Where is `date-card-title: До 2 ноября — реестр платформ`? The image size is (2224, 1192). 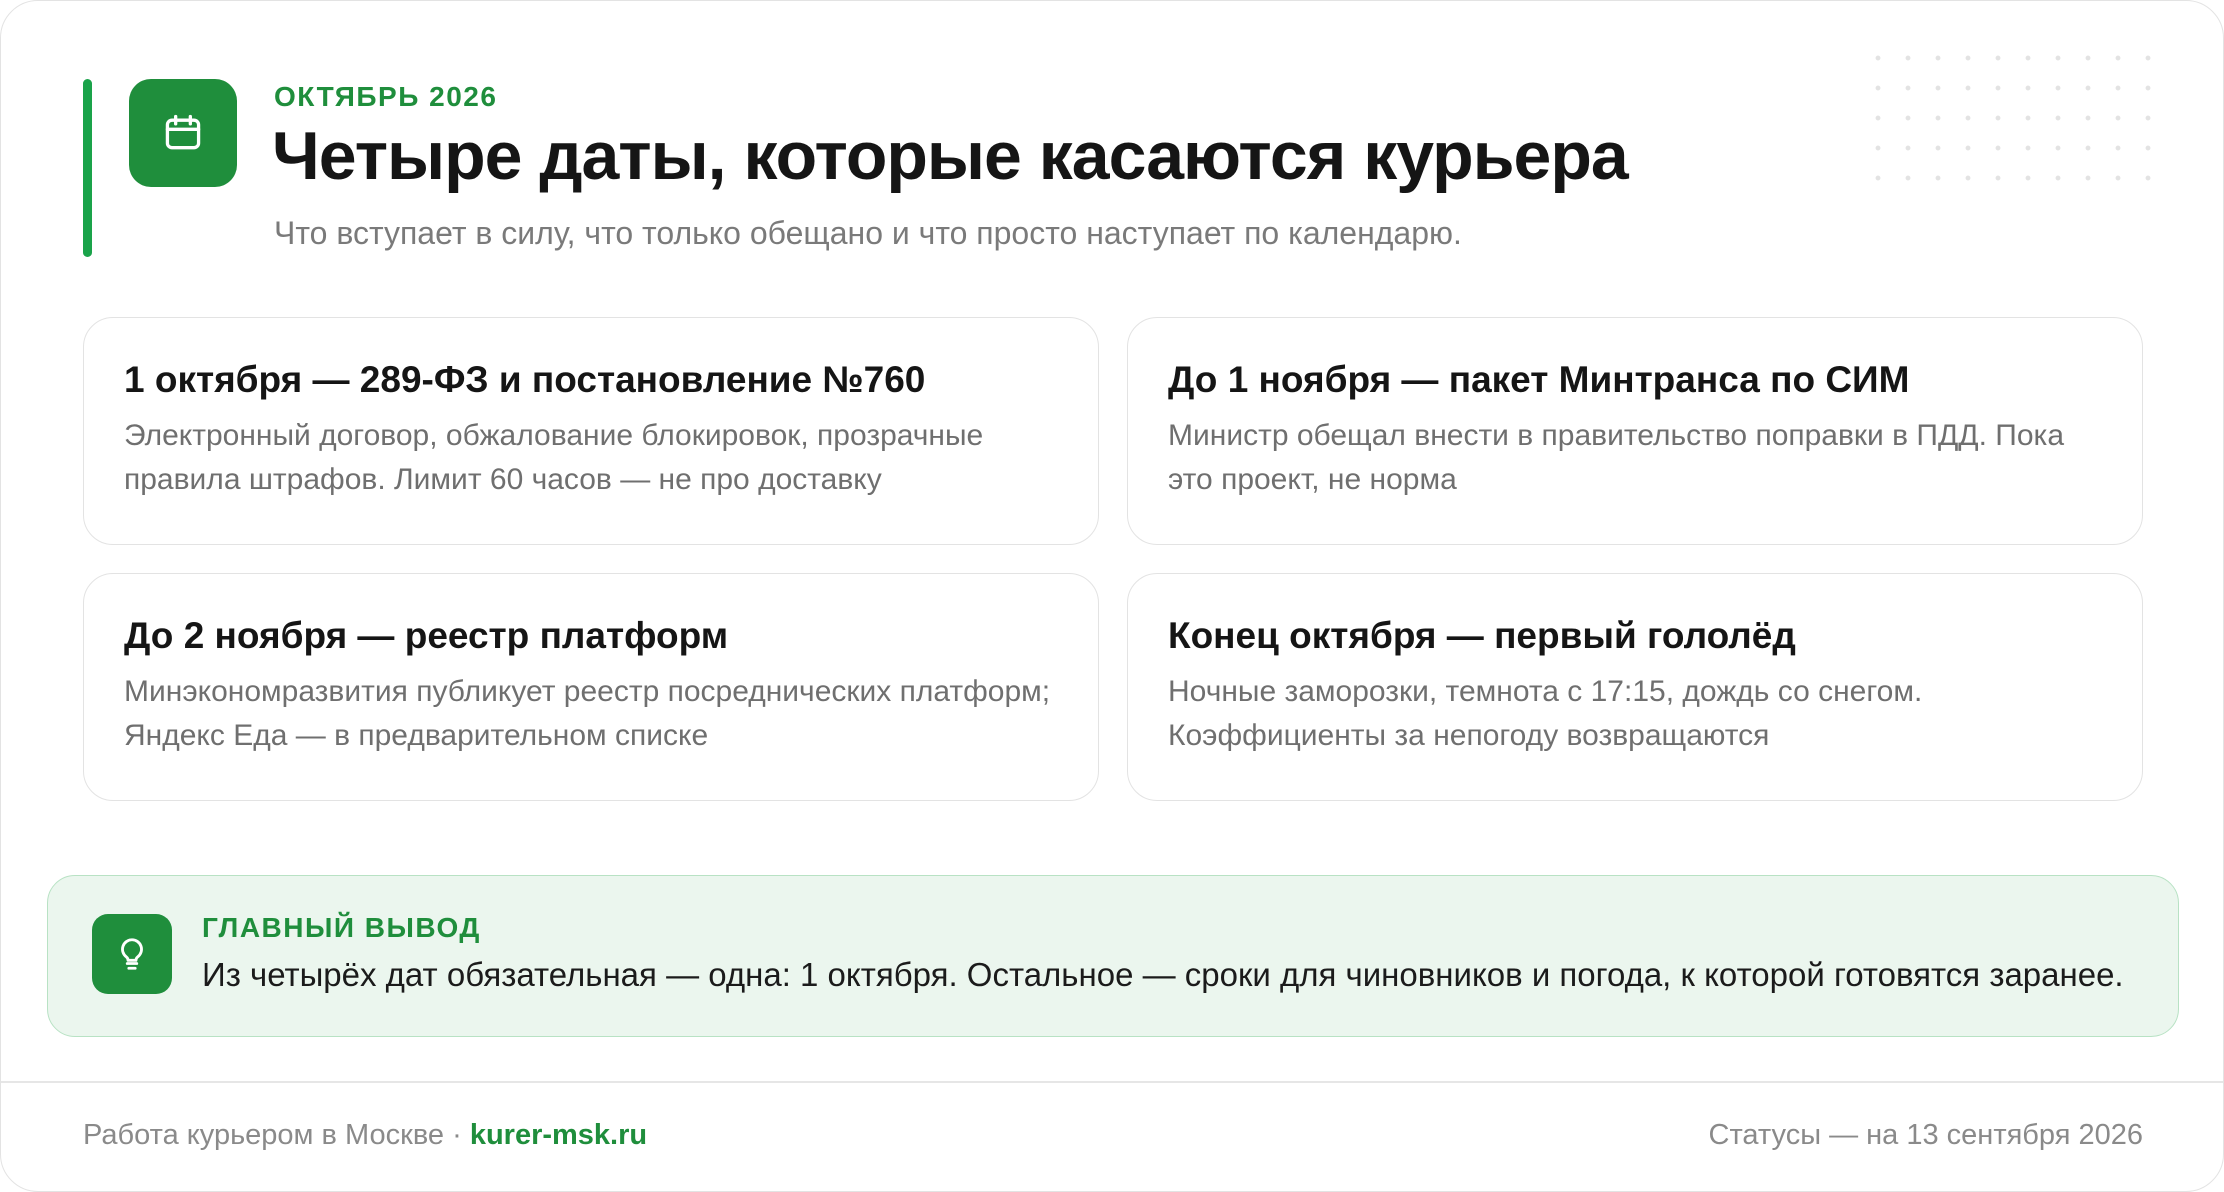
date-card-title: До 2 ноября — реестр платформ is located at coordinates (426, 635).